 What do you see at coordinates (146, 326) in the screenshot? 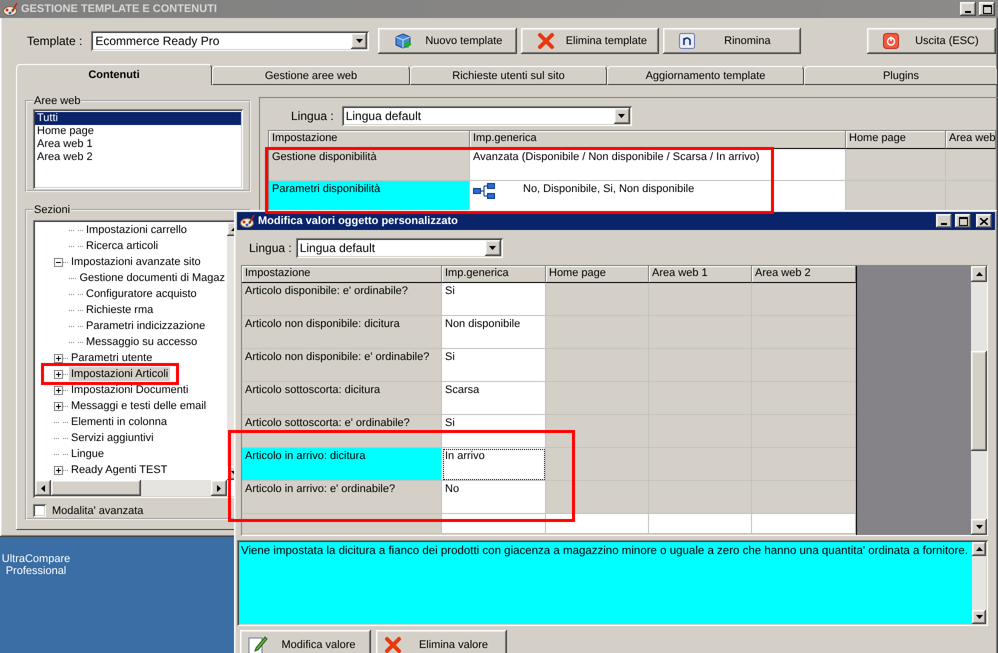
I see `tree-item: Parametri indicizzazione` at bounding box center [146, 326].